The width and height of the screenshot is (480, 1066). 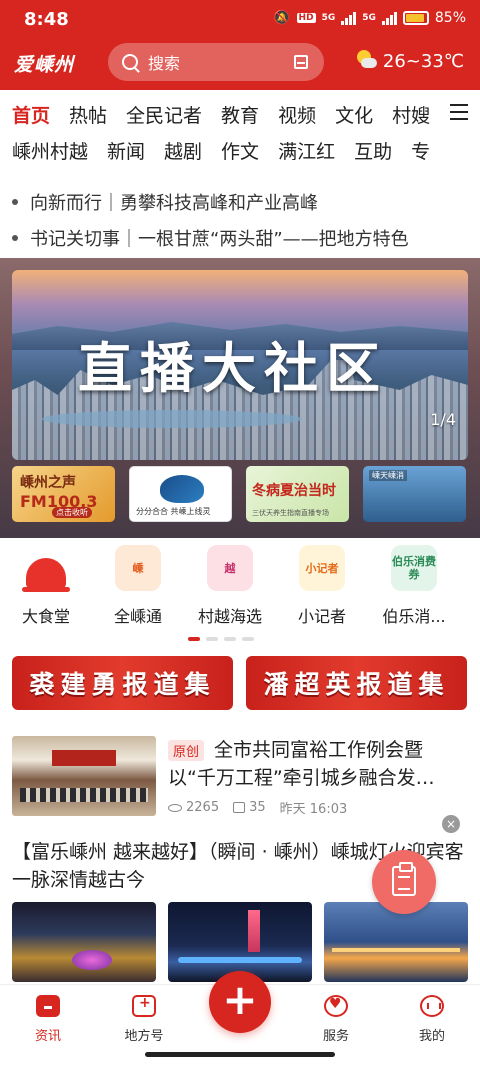 What do you see at coordinates (451, 824) in the screenshot?
I see `close-icon: ×` at bounding box center [451, 824].